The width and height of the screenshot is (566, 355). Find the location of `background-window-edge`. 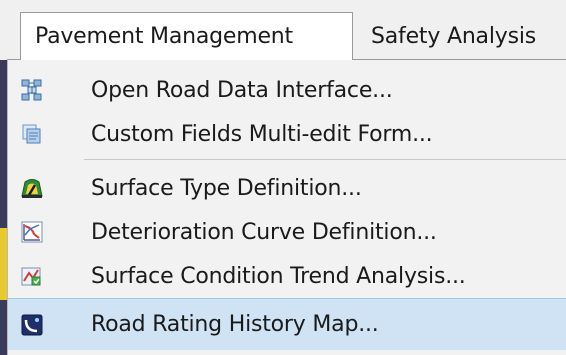

background-window-edge is located at coordinates (3, 207).